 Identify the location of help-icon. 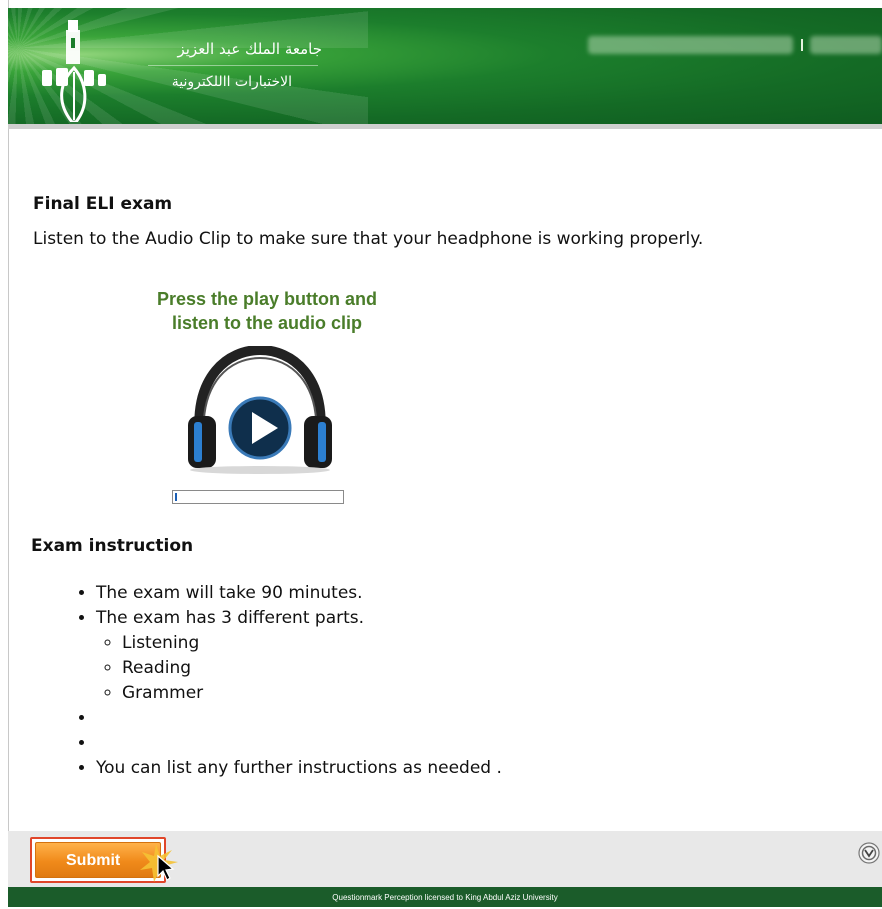
(869, 853).